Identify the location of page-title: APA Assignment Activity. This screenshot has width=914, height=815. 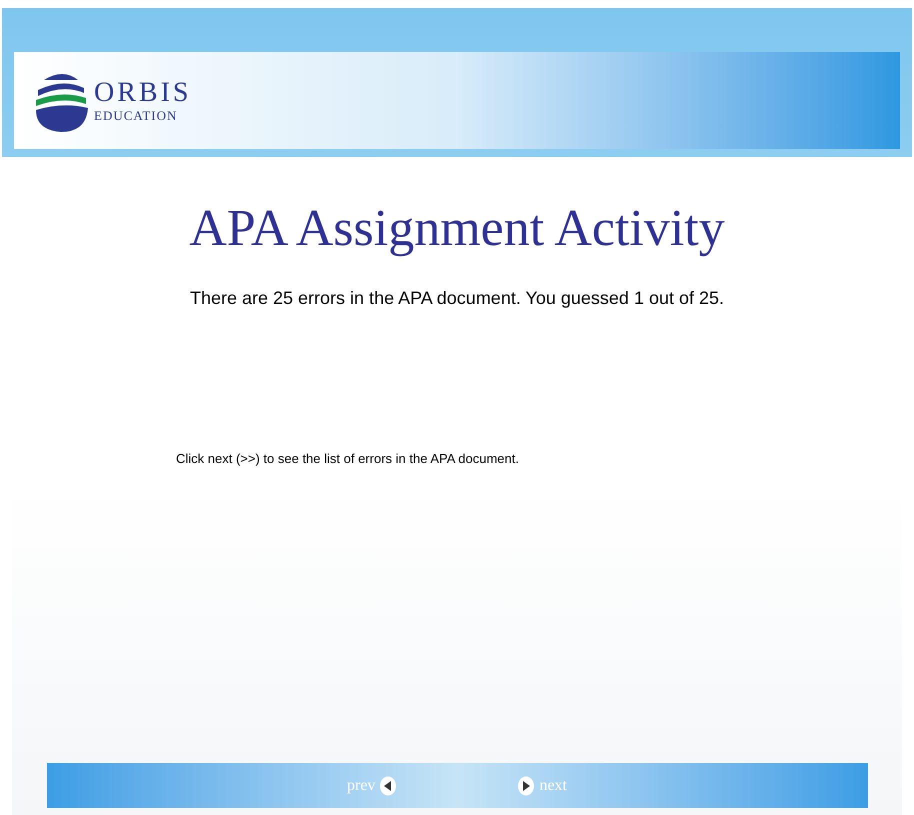
(457, 229).